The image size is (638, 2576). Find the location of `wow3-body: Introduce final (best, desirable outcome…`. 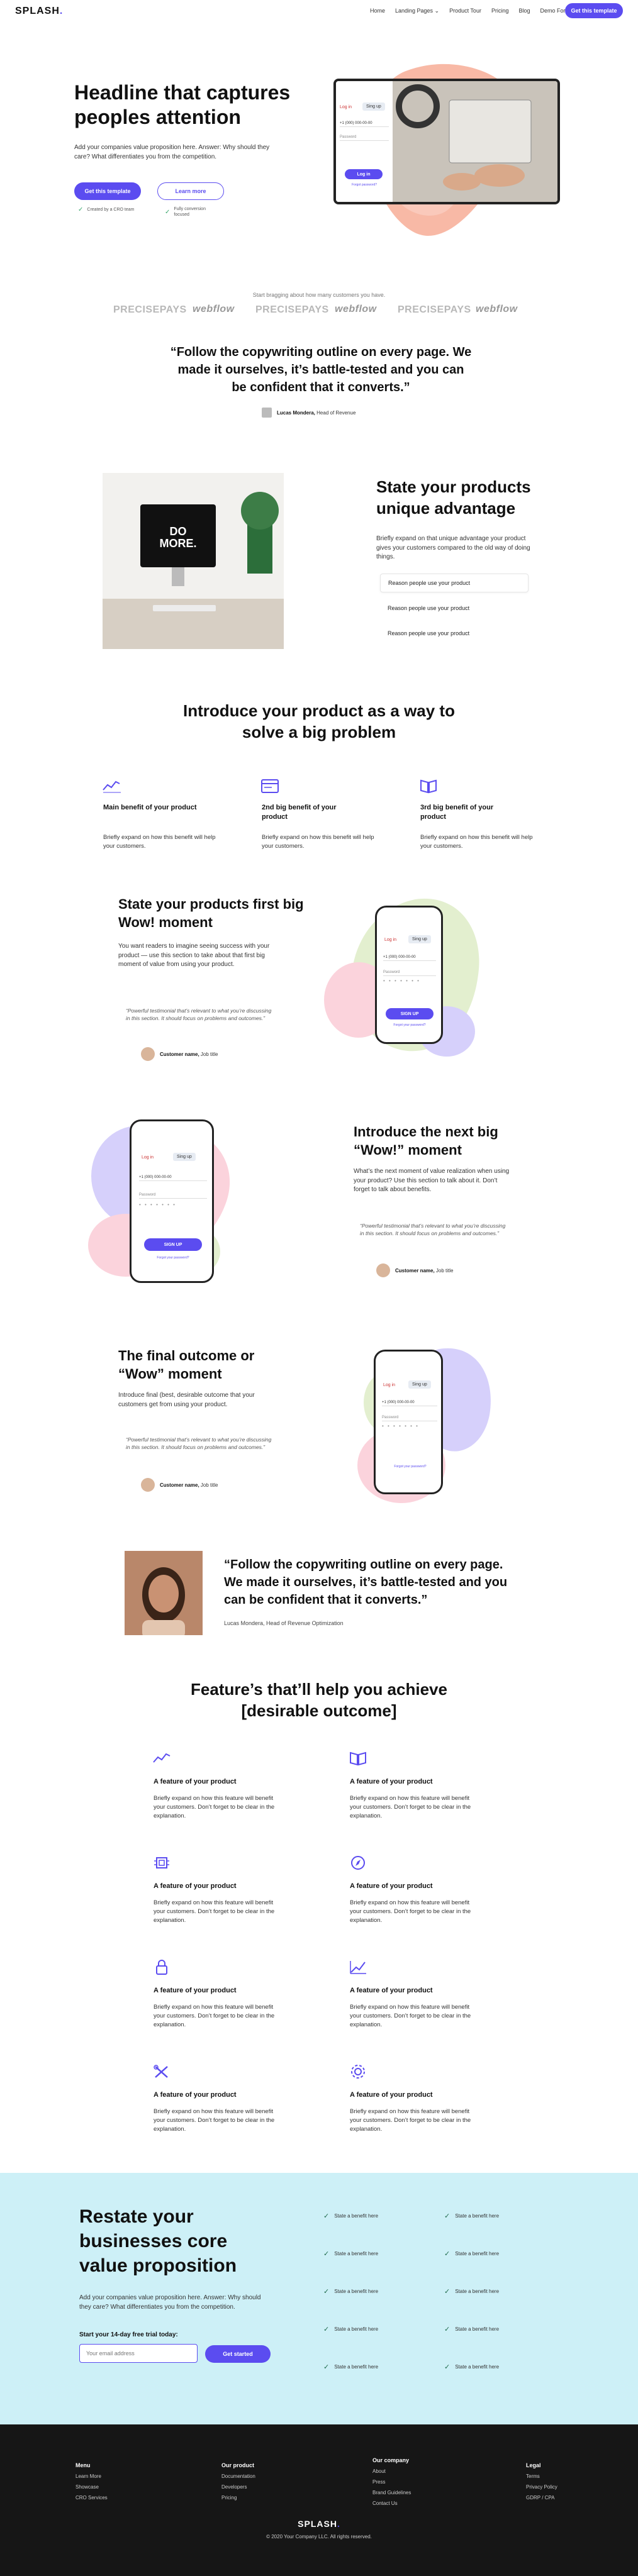

wow3-body: Introduce final (best, desirable outcome… is located at coordinates (186, 1400).